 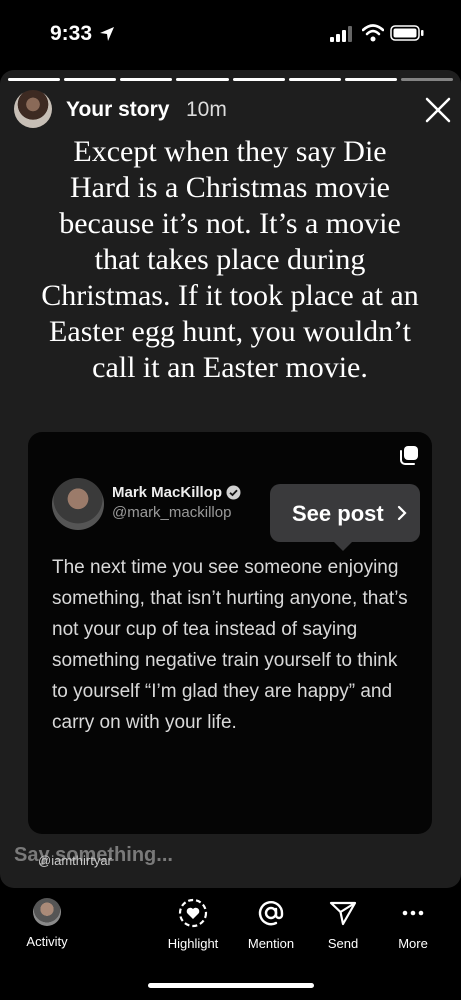 What do you see at coordinates (343, 913) in the screenshot?
I see `send-icon` at bounding box center [343, 913].